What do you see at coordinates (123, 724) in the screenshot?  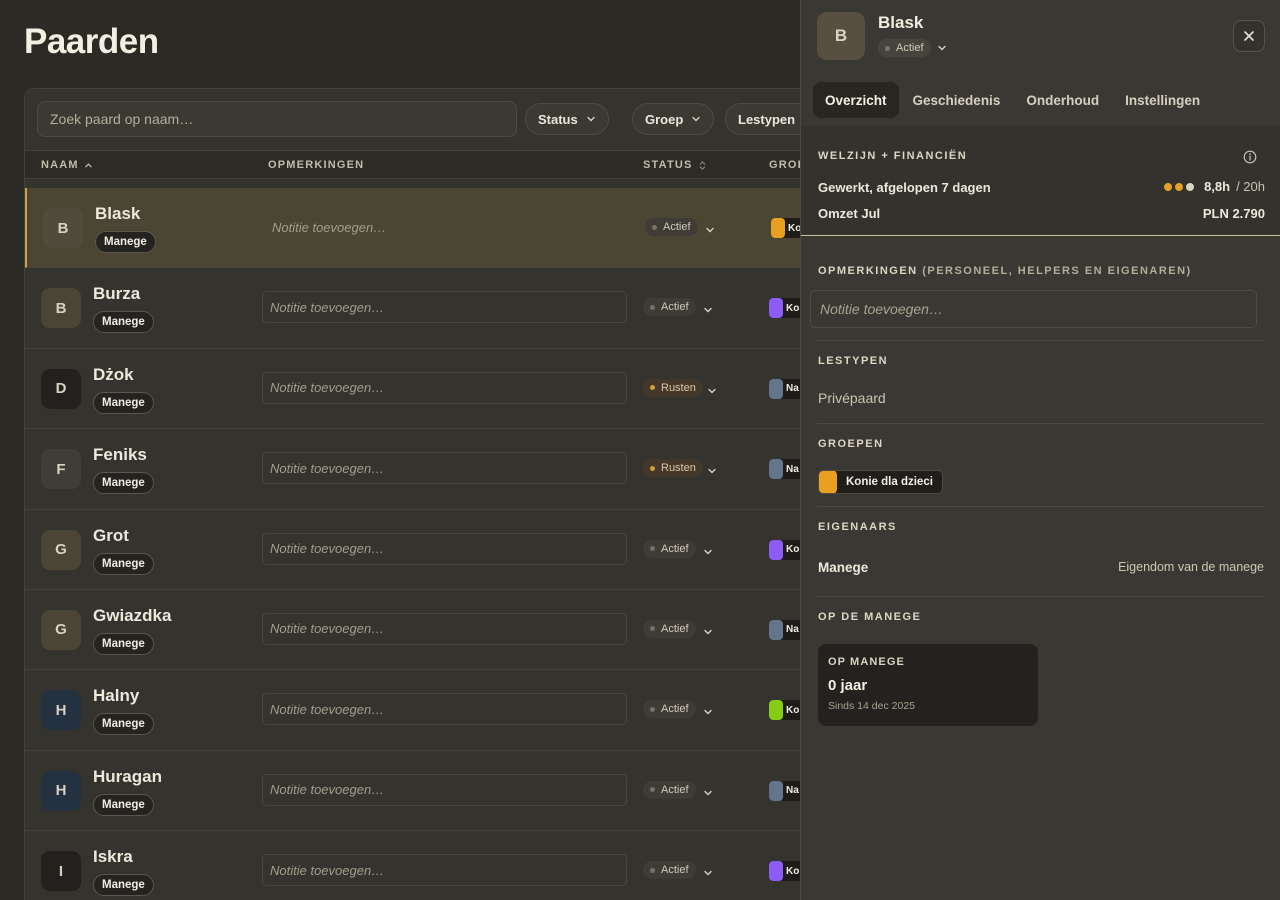 I see `owner-badge: Manege` at bounding box center [123, 724].